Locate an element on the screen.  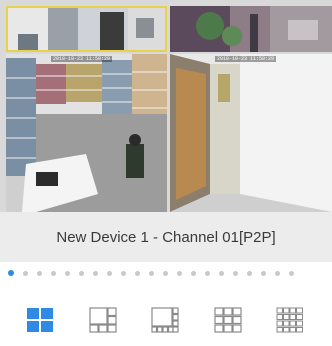
layout-16-button is located at coordinates (290, 320).